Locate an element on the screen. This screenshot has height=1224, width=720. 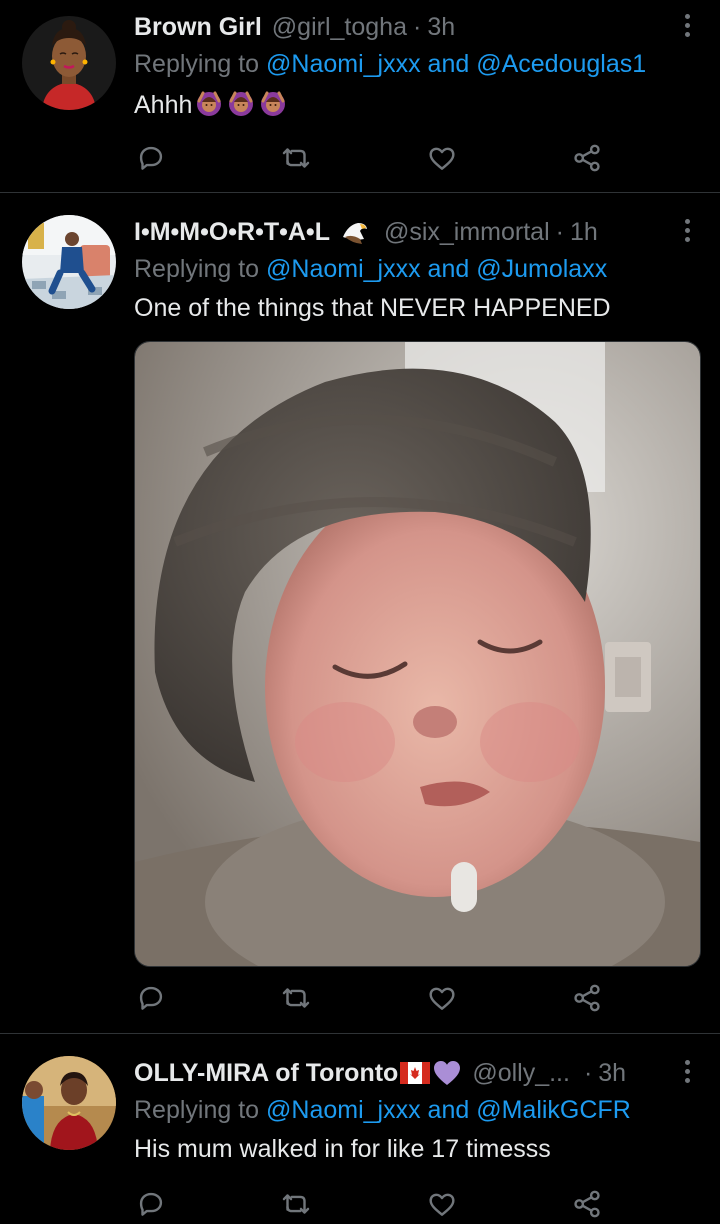
mention-link: @MalikGCFR is located at coordinates (553, 1110).